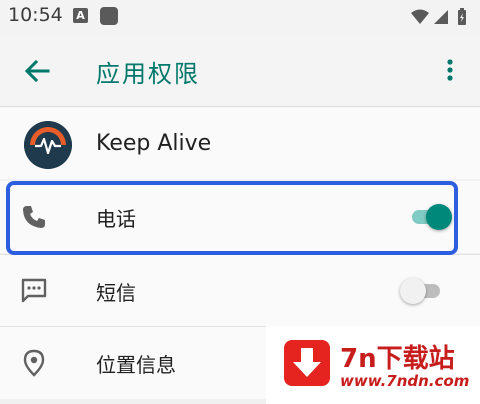 The height and width of the screenshot is (404, 480). I want to click on keep-alive-app-icon, so click(48, 145).